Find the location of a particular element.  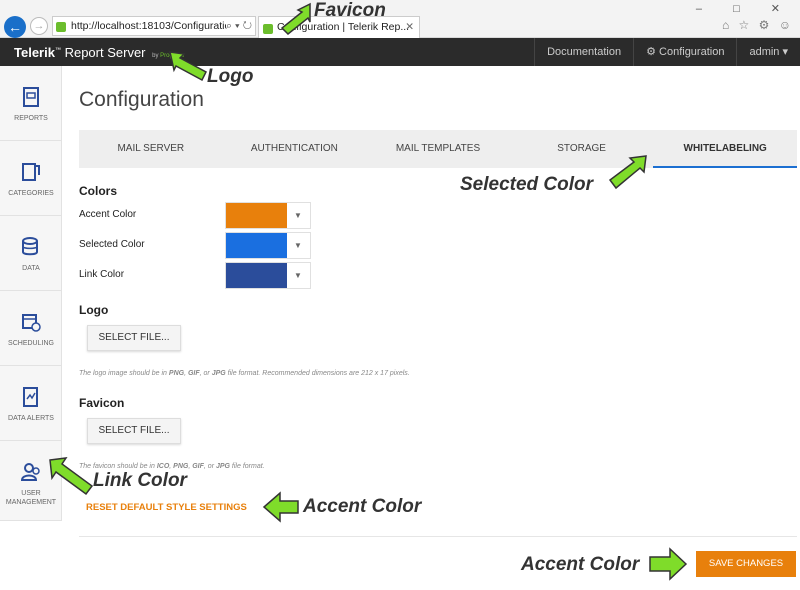

annotation-arrow-accent-color-save is located at coordinates (668, 564).